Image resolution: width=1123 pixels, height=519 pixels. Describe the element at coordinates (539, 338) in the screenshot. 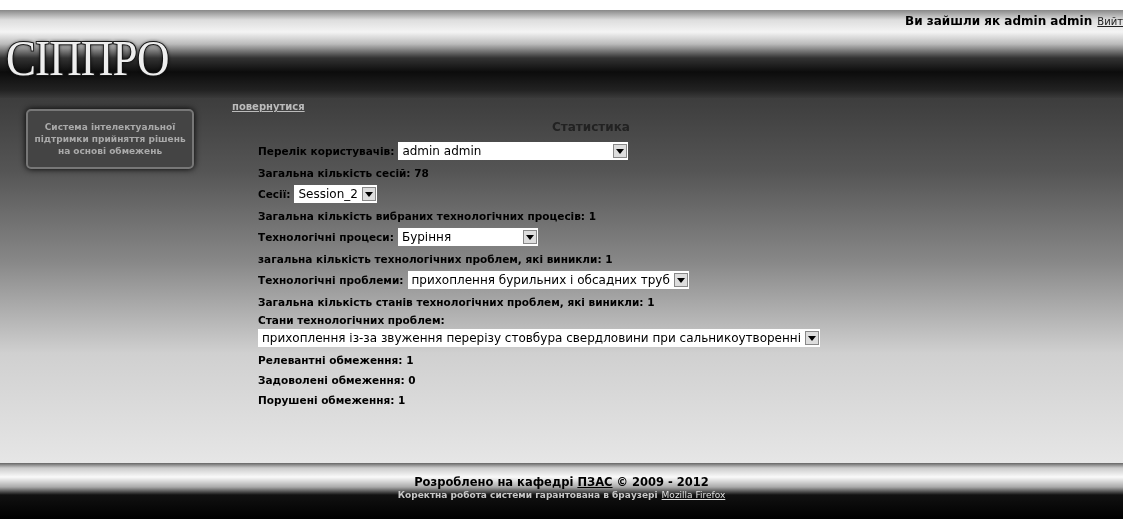

I see `dropdown-select: прихоплення із-за звуження перерізу стовбура свердловини при сальникоутворенні` at that location.